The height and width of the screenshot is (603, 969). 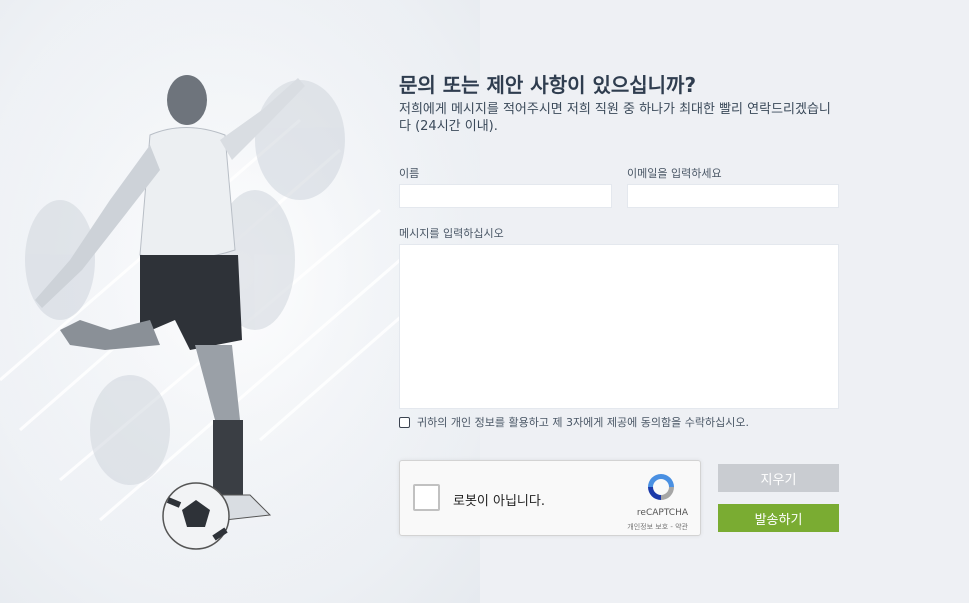 I want to click on recaptcha-brand: reCAPTCHA, so click(x=662, y=513).